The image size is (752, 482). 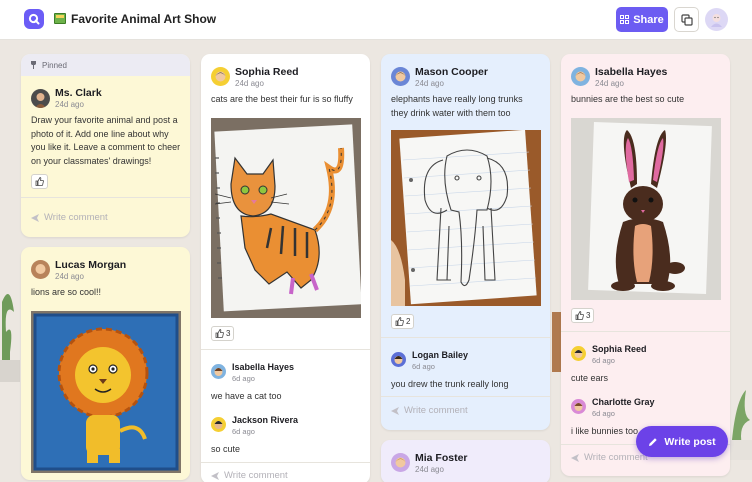 I want to click on user-avatar, so click(x=716, y=19).